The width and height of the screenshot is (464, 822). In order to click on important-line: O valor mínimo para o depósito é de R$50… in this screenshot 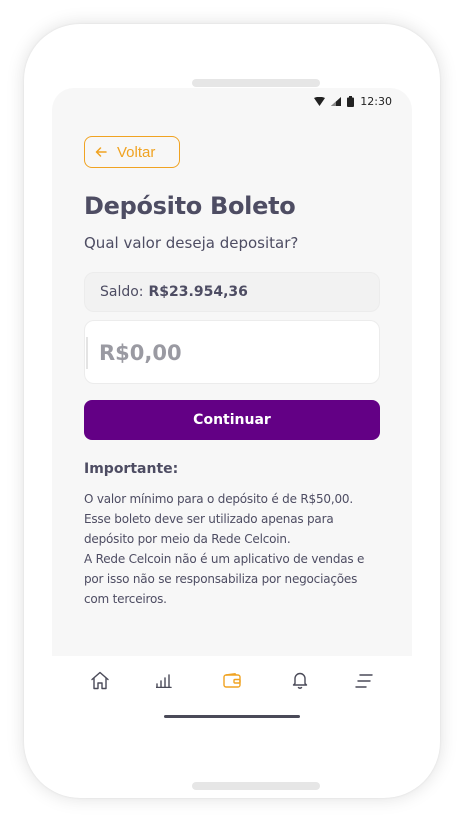, I will do `click(218, 499)`.